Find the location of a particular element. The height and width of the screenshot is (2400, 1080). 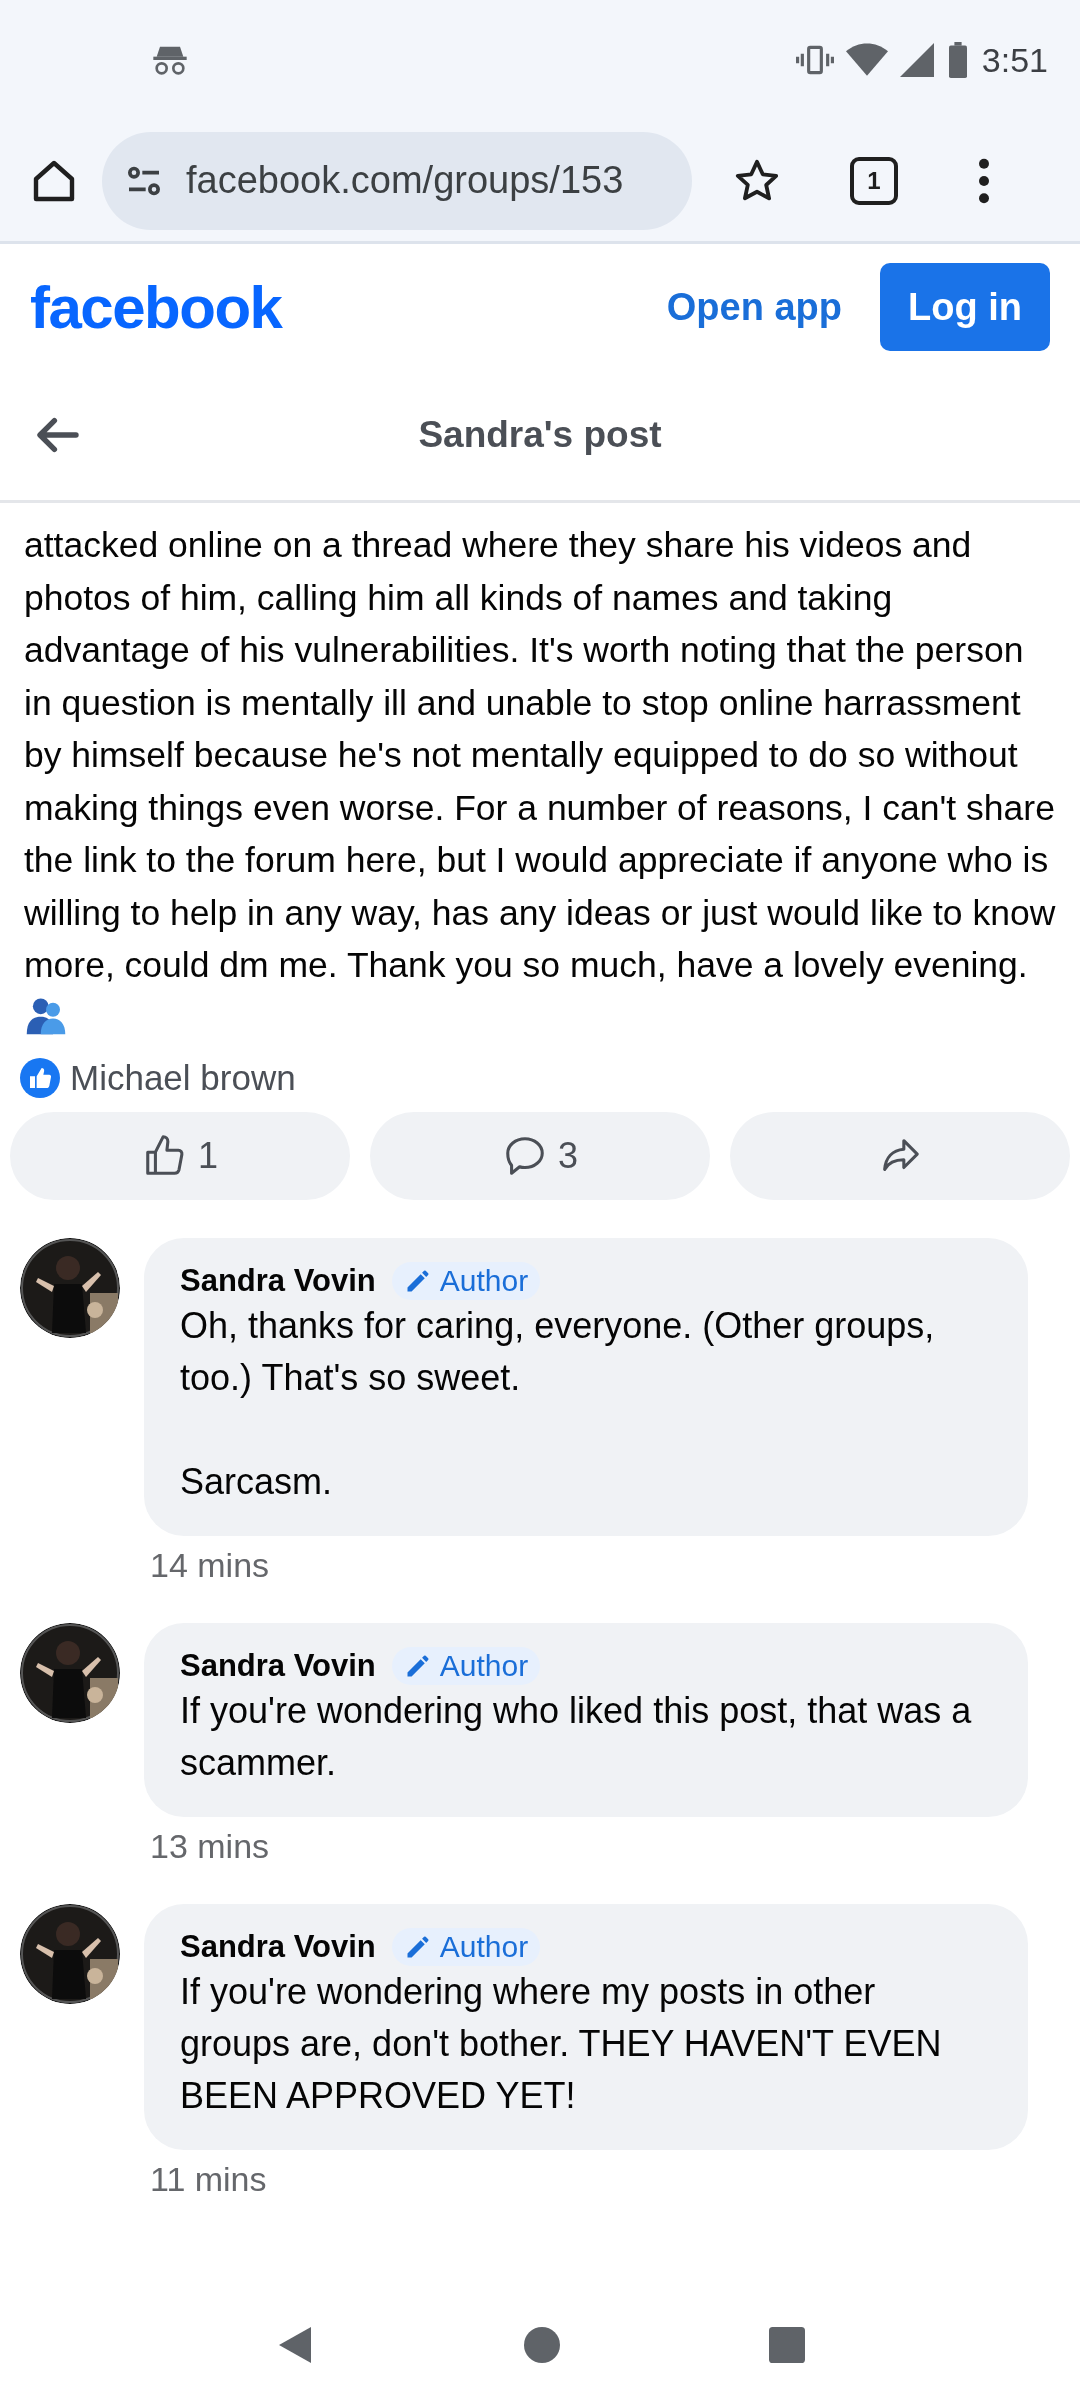

home-button-icon is located at coordinates (542, 2345).